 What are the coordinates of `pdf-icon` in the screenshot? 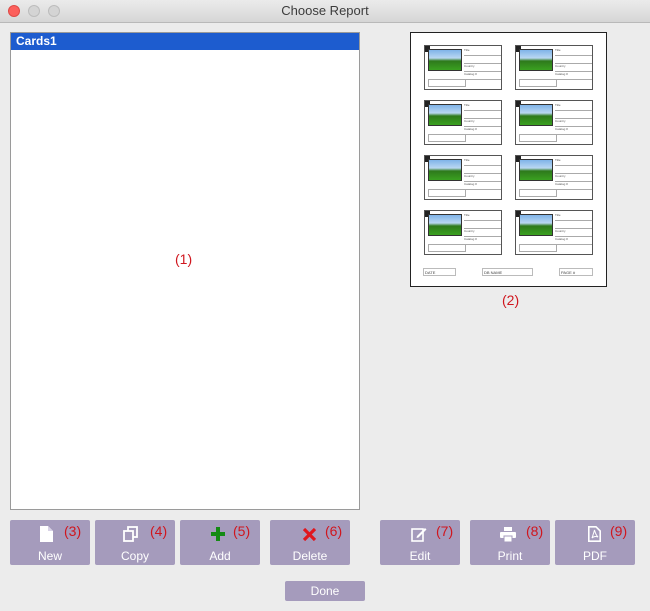 It's located at (594, 534).